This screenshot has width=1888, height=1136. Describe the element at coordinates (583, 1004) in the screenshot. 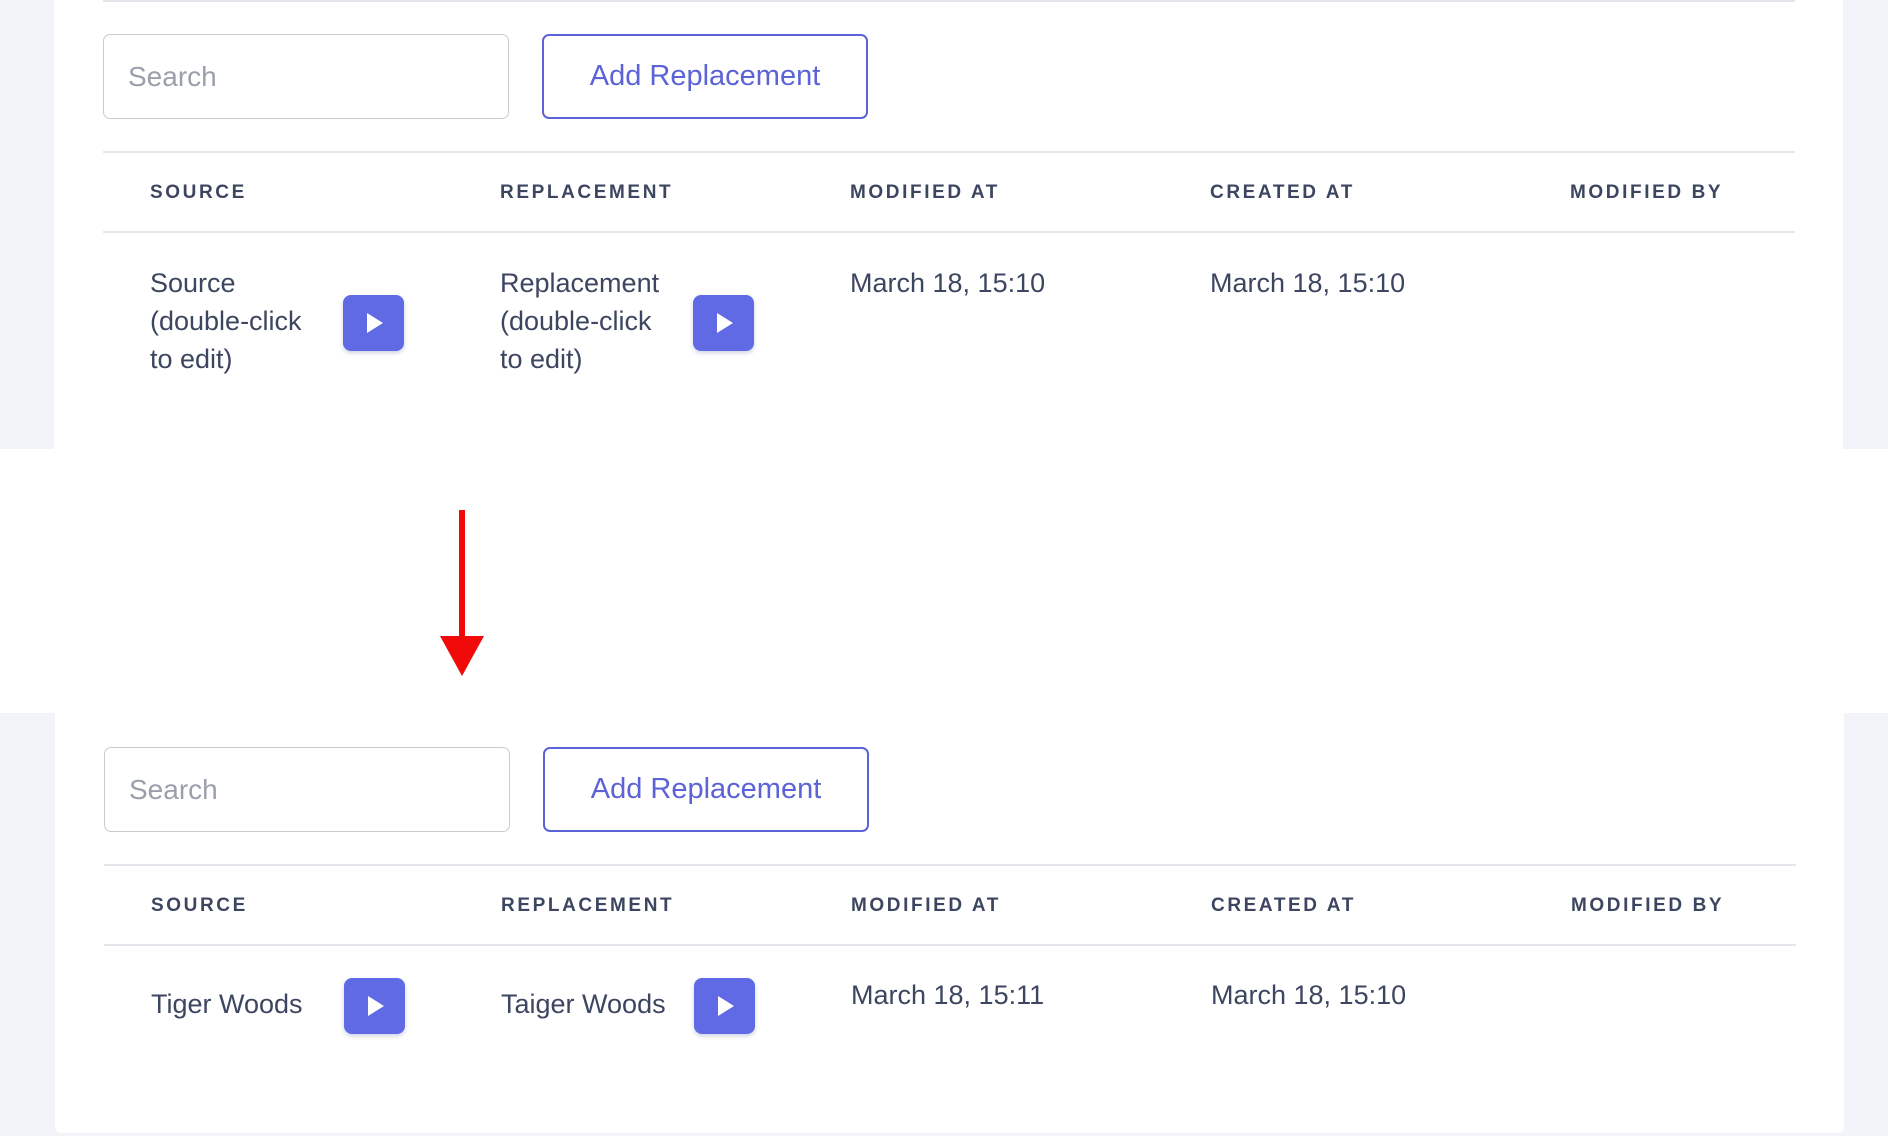

I see `replacement-cell: Taiger Woods` at that location.